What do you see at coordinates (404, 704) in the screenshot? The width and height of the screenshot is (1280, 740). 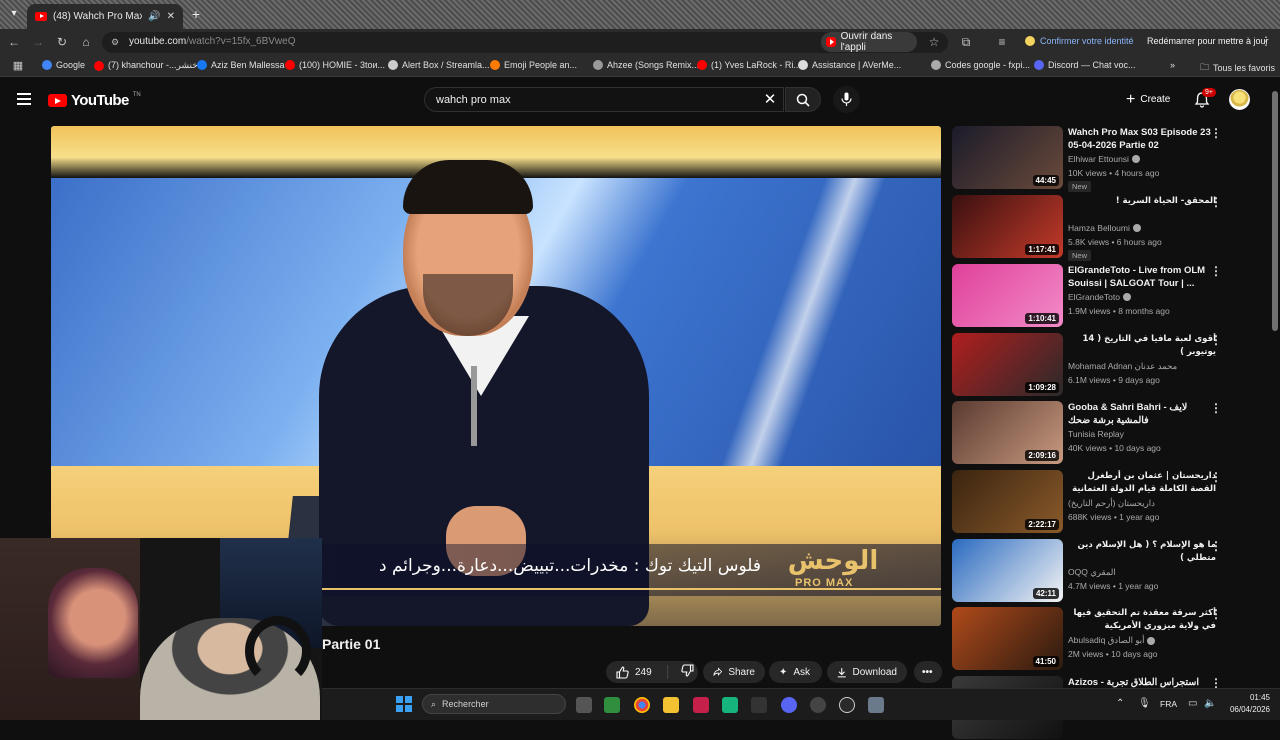 I see `windows-start-icon` at bounding box center [404, 704].